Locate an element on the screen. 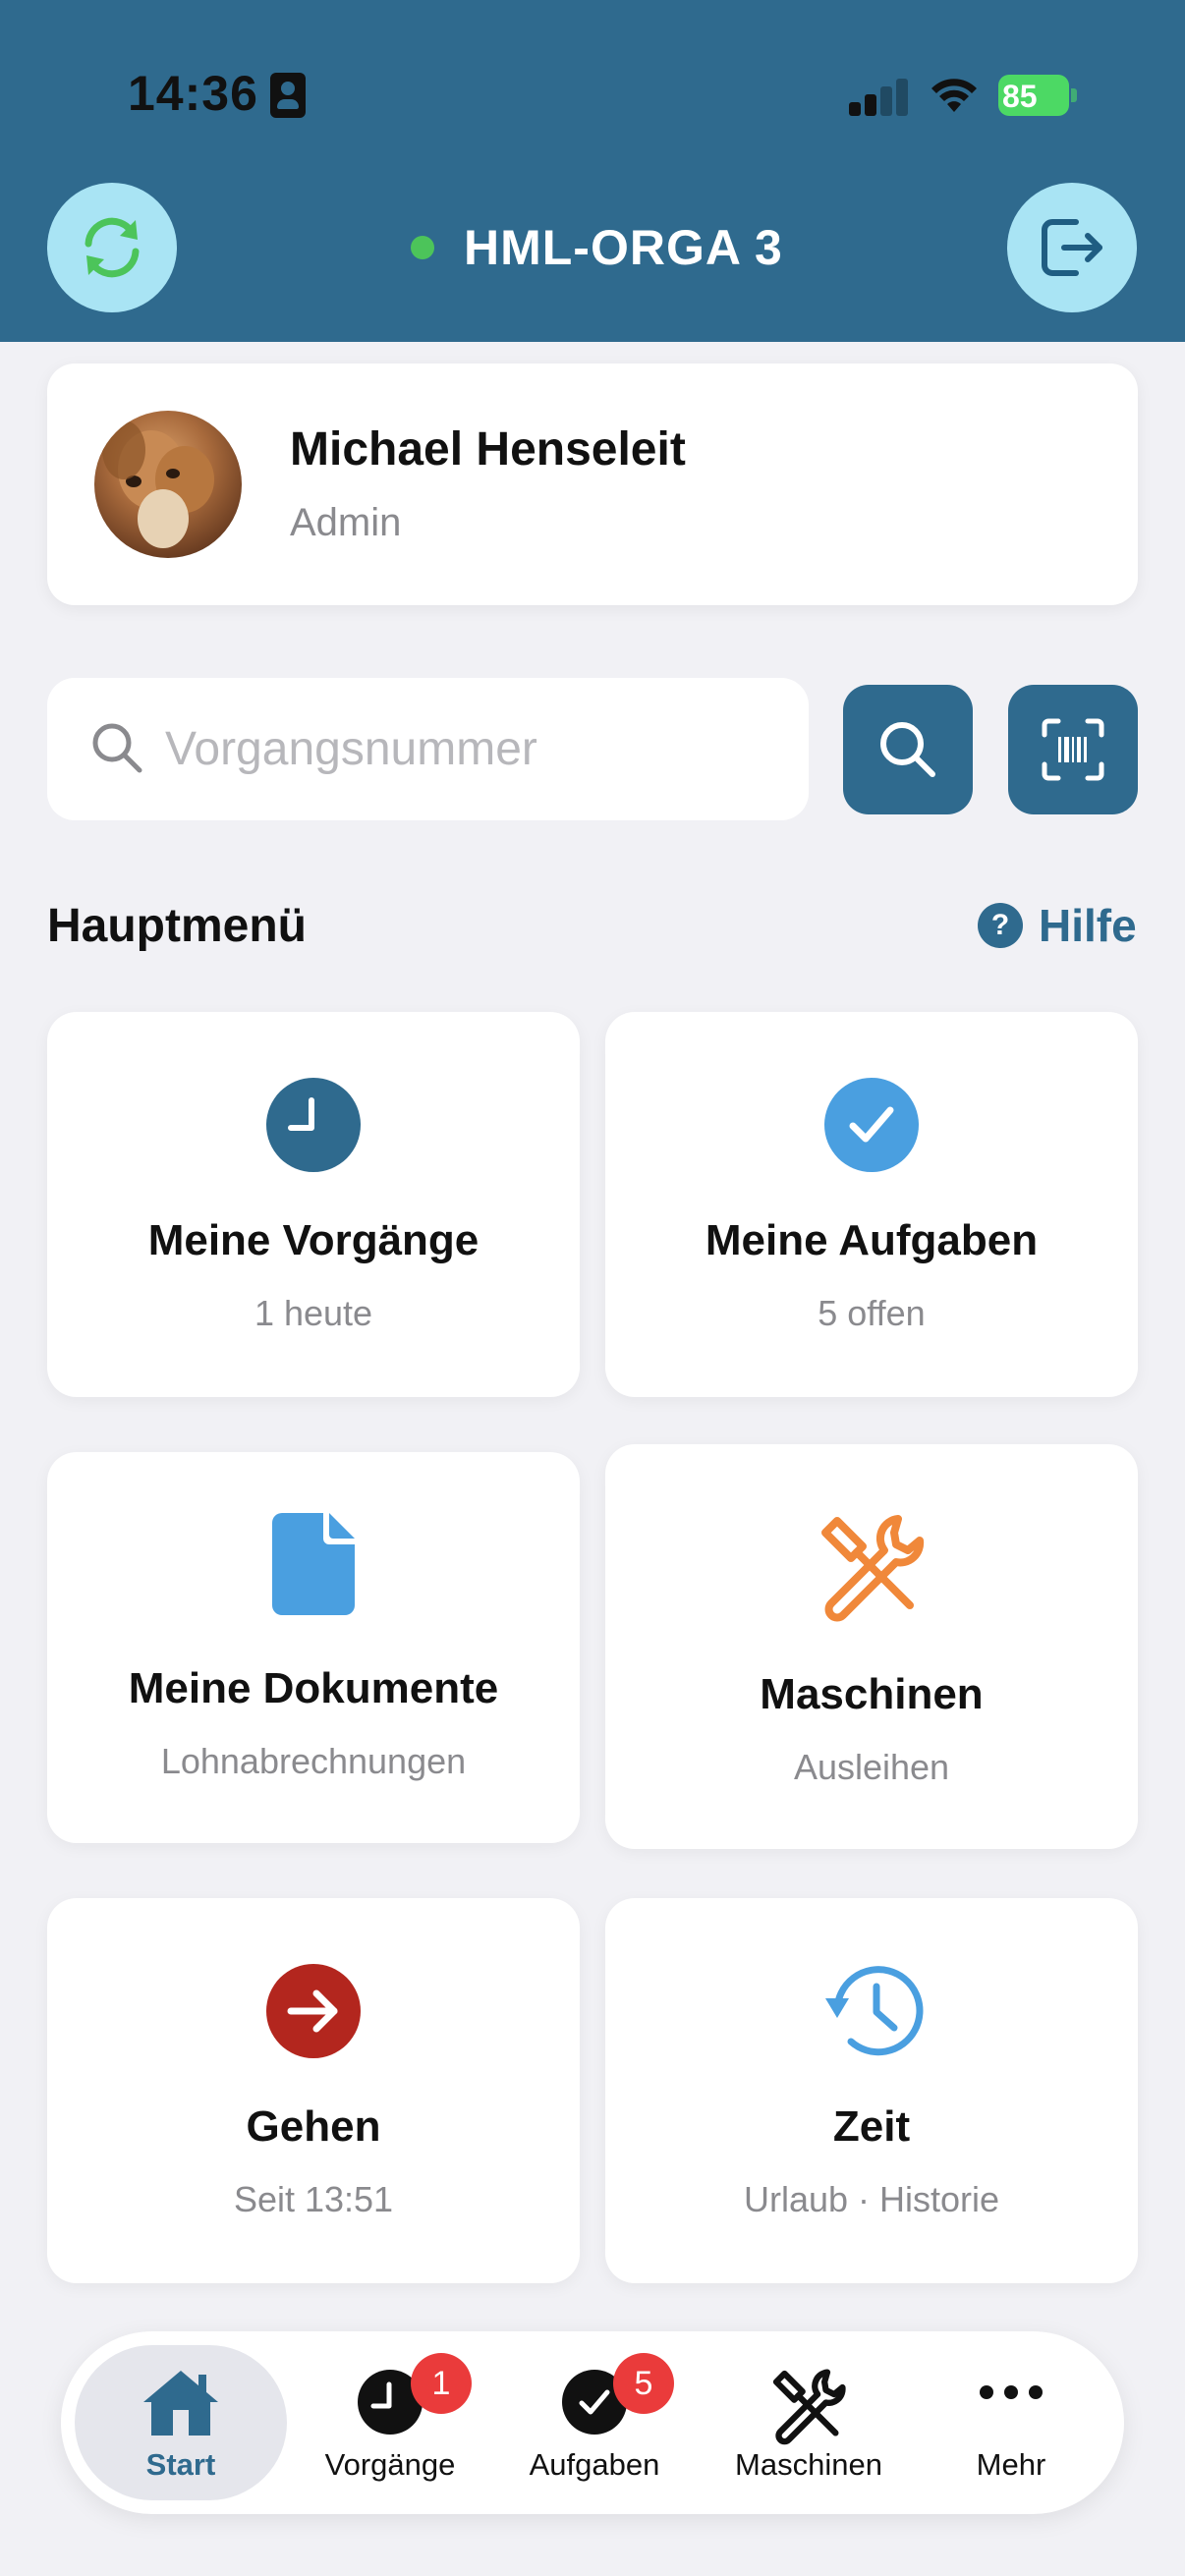  online-status-dot is located at coordinates (423, 247).